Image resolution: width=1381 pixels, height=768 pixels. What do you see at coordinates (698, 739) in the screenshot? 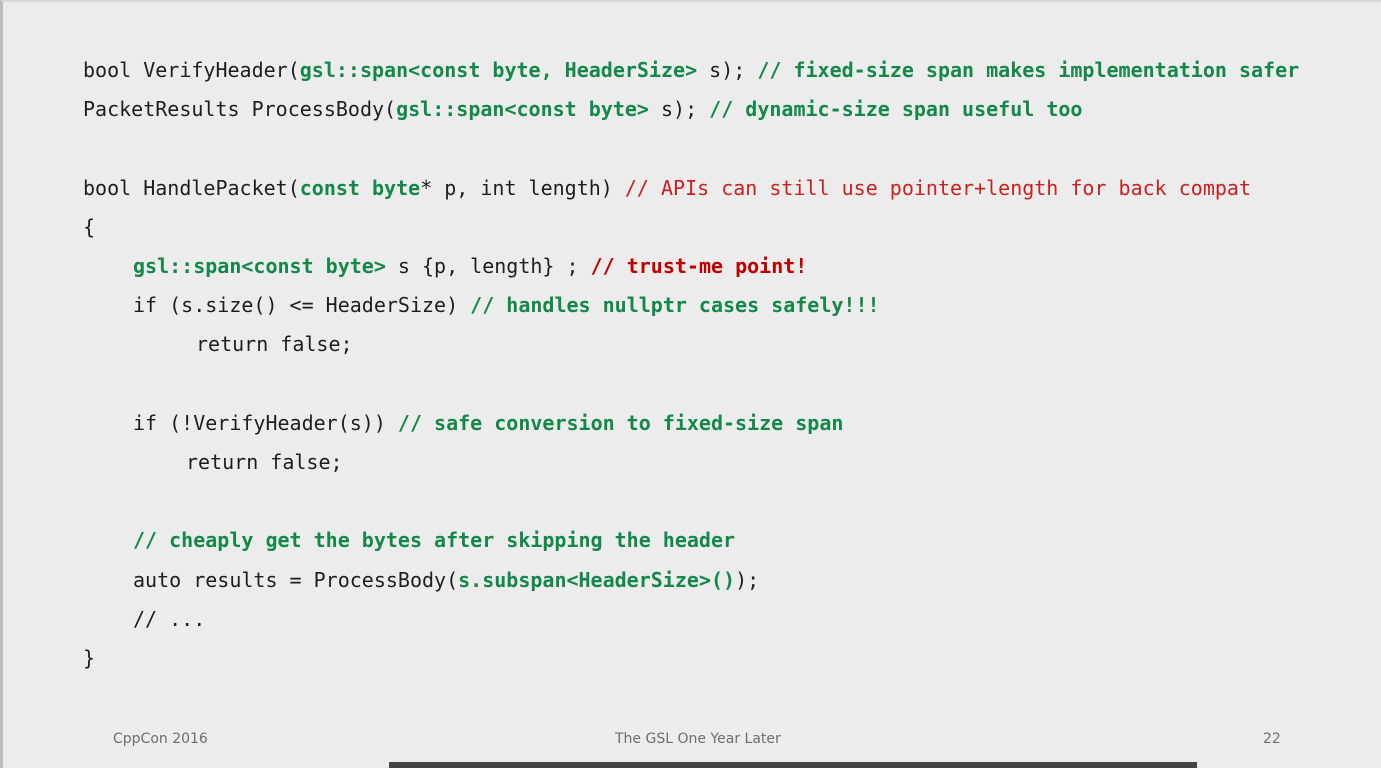
I see `footer-talk-title: The GSL One Year Later` at bounding box center [698, 739].